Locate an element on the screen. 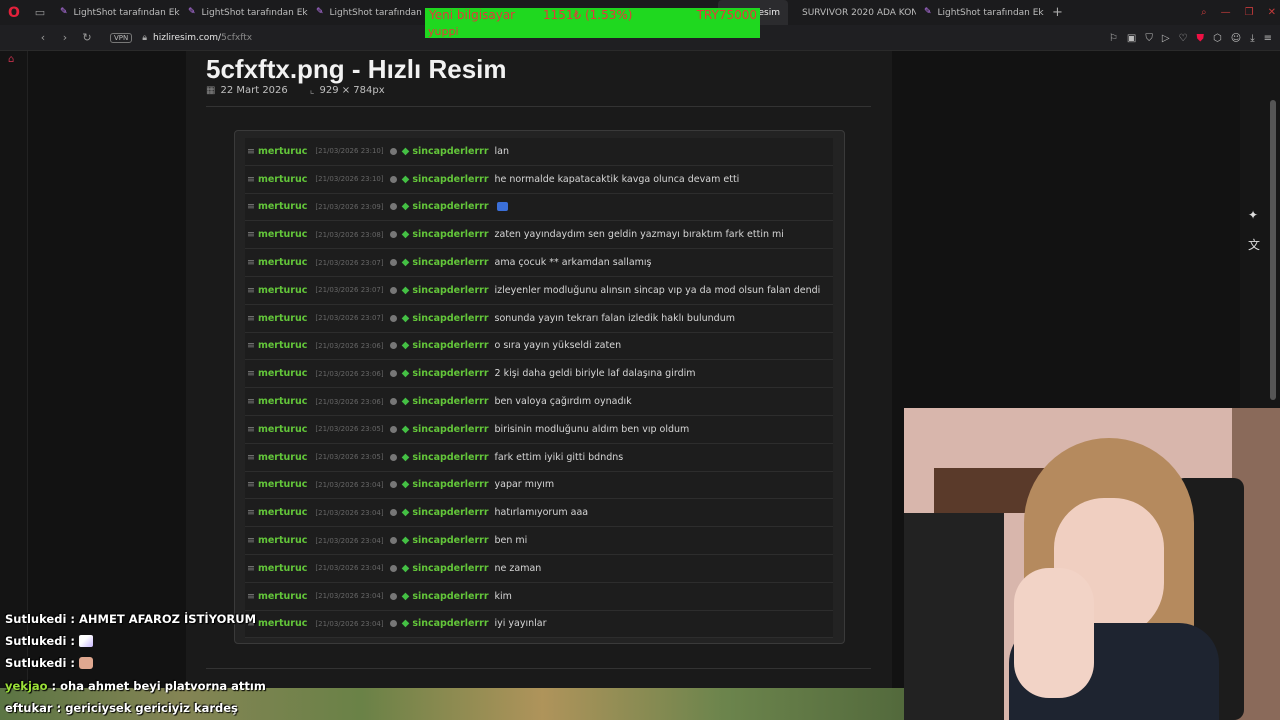 The image size is (1280, 720). tab-4: SURVIVOR 2020 ADA KON is located at coordinates (852, 12).